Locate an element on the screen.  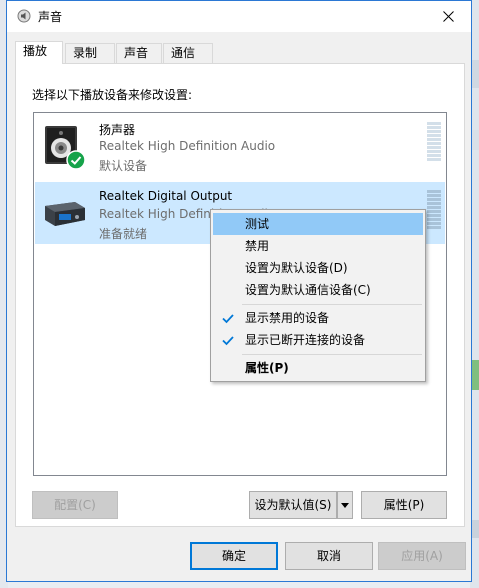
set-default-dropdown-button is located at coordinates (345, 505).